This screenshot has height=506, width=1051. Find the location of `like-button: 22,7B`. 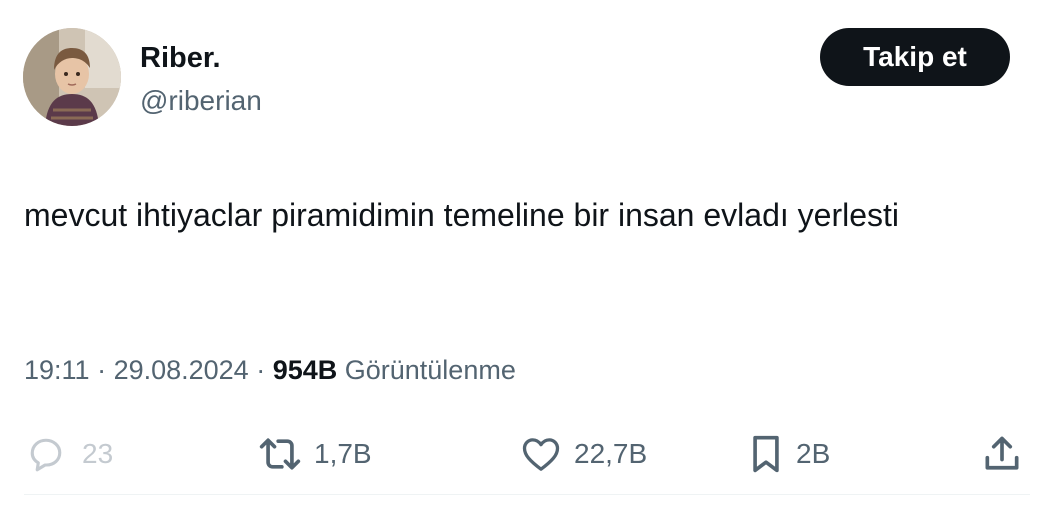

like-button: 22,7B is located at coordinates (582, 454).